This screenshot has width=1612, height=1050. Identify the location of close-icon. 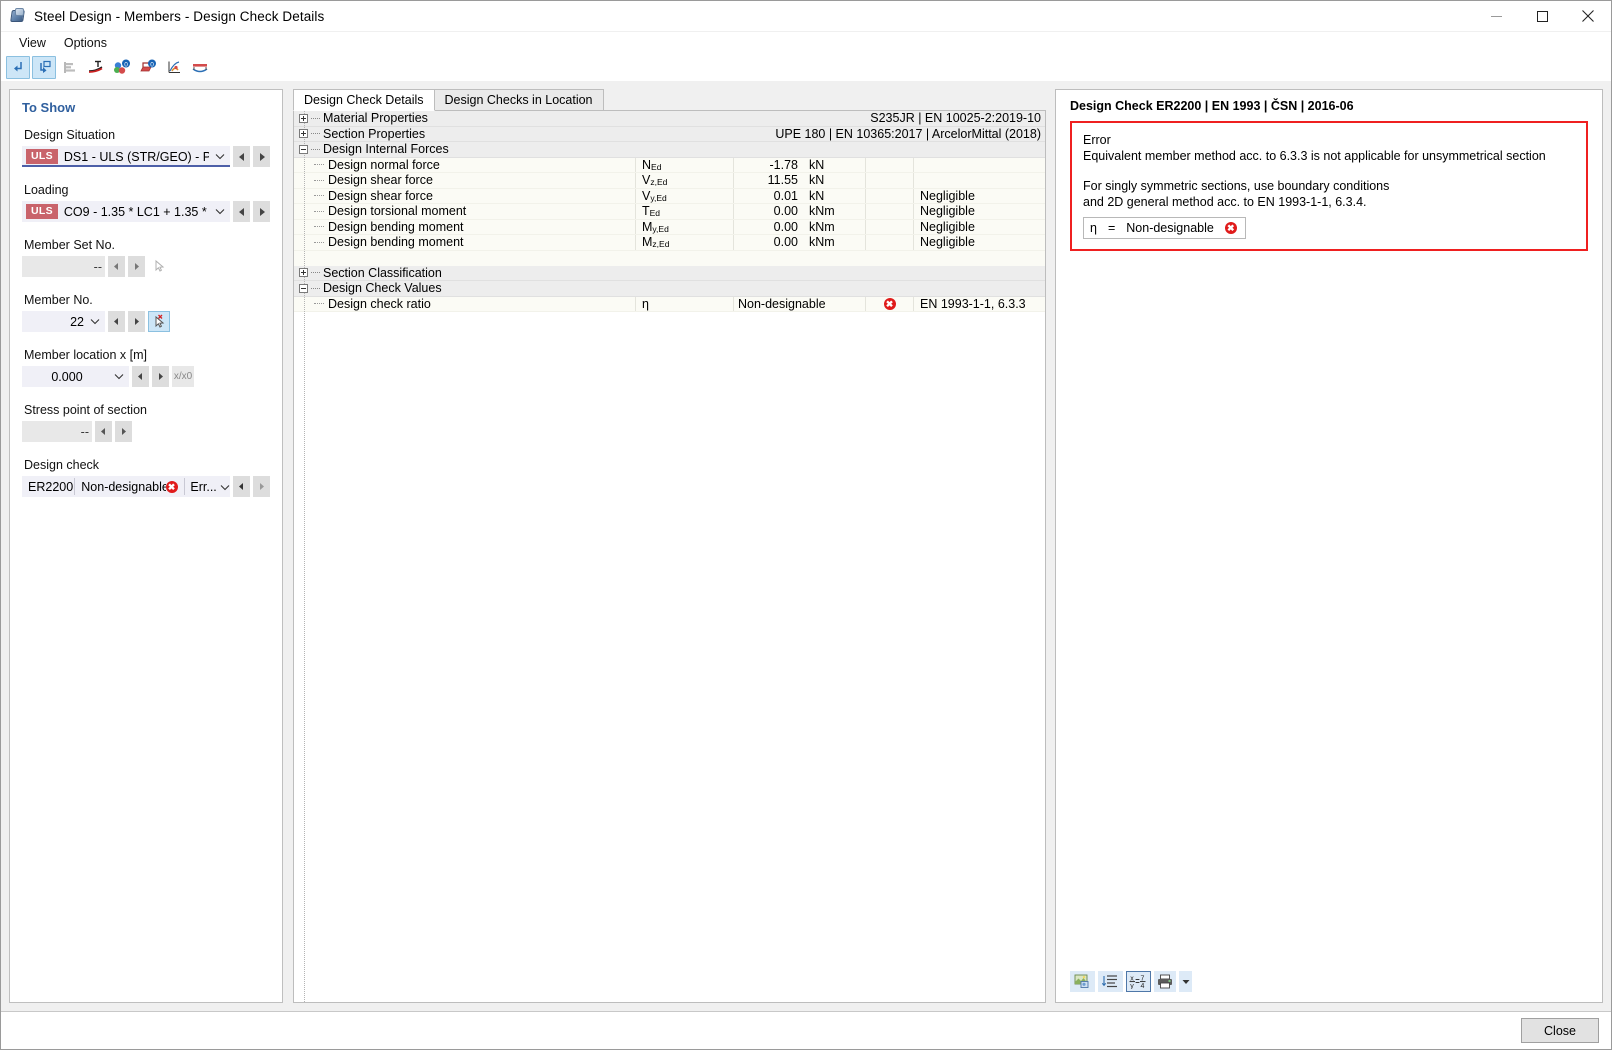
(1588, 16).